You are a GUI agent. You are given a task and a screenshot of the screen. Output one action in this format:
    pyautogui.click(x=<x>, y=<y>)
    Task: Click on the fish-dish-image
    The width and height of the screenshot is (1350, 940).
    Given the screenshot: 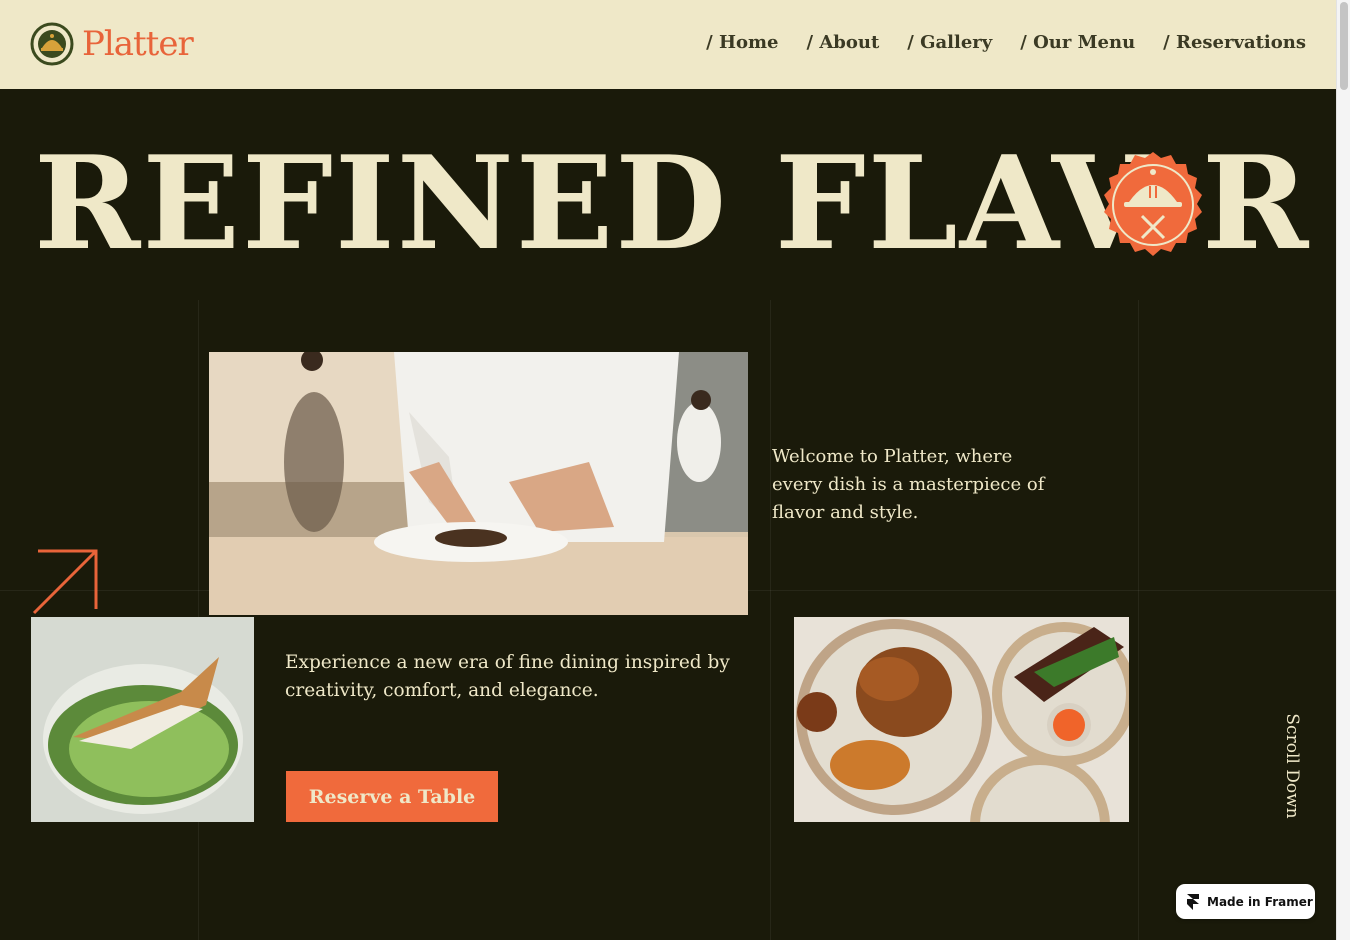 What is the action you would take?
    pyautogui.click(x=142, y=719)
    